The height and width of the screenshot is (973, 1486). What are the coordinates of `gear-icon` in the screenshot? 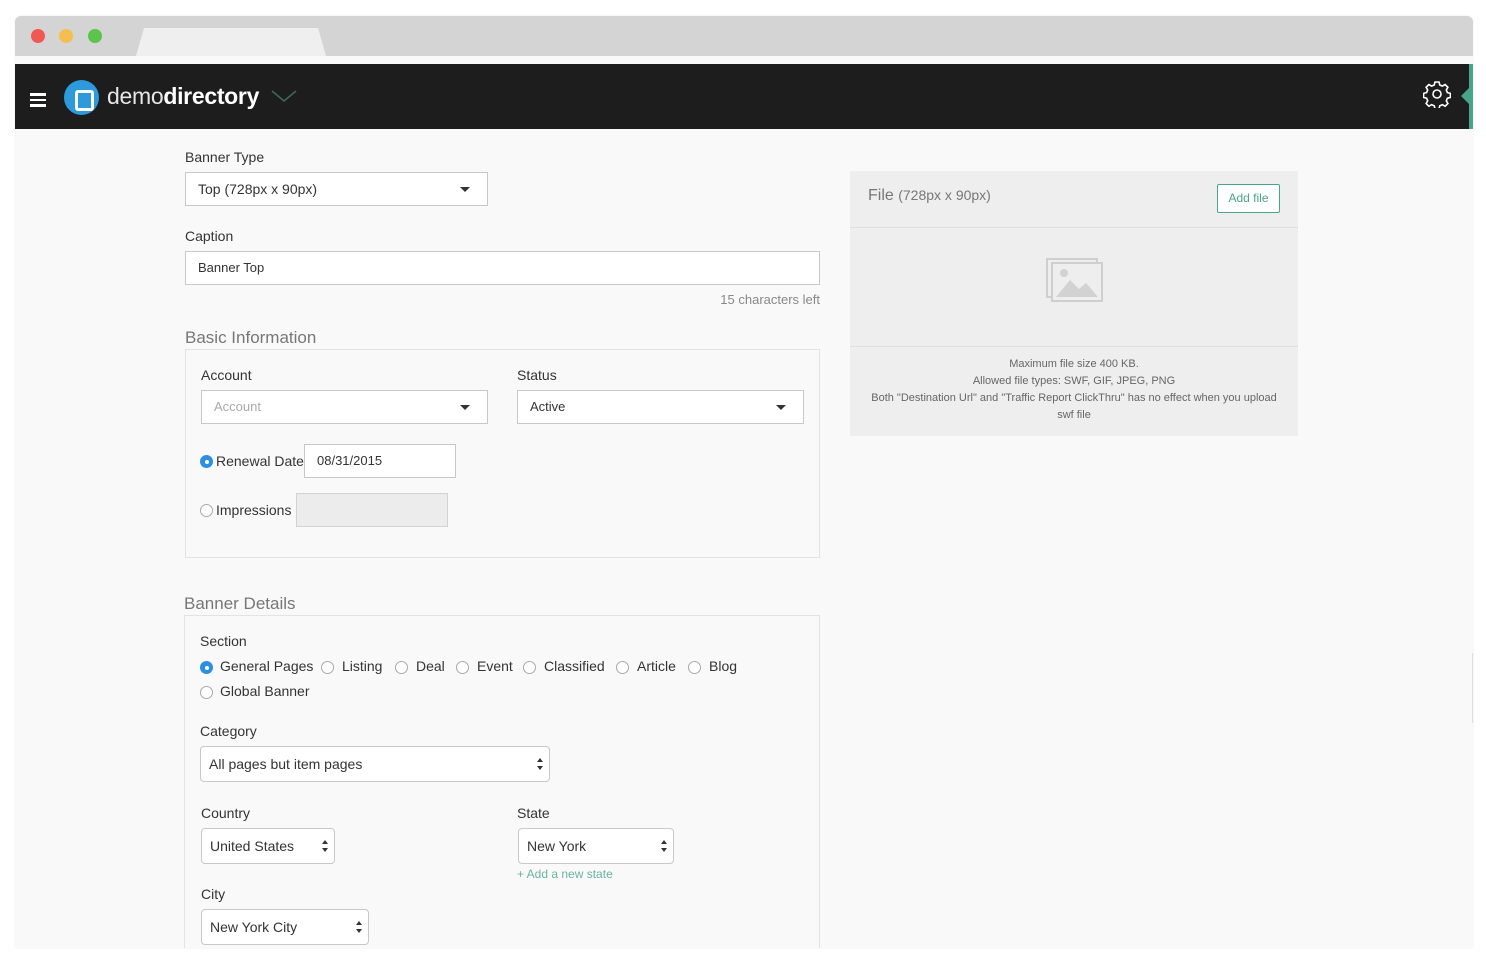 It's located at (1437, 94).